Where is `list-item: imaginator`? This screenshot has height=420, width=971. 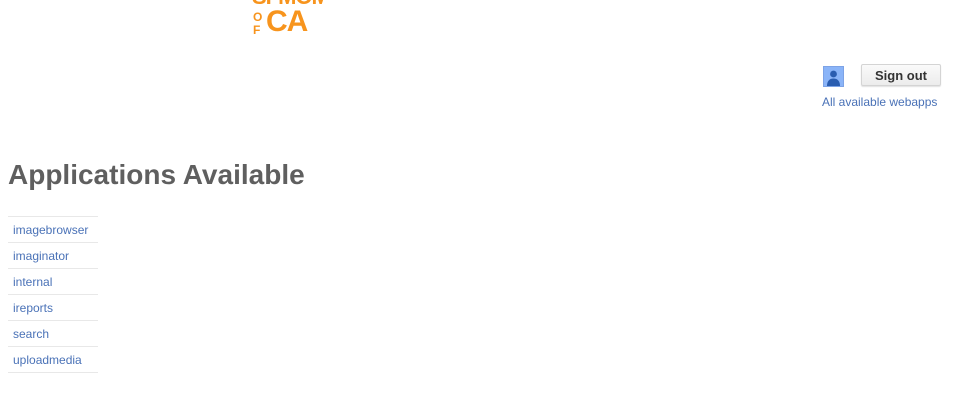
list-item: imaginator is located at coordinates (53, 256).